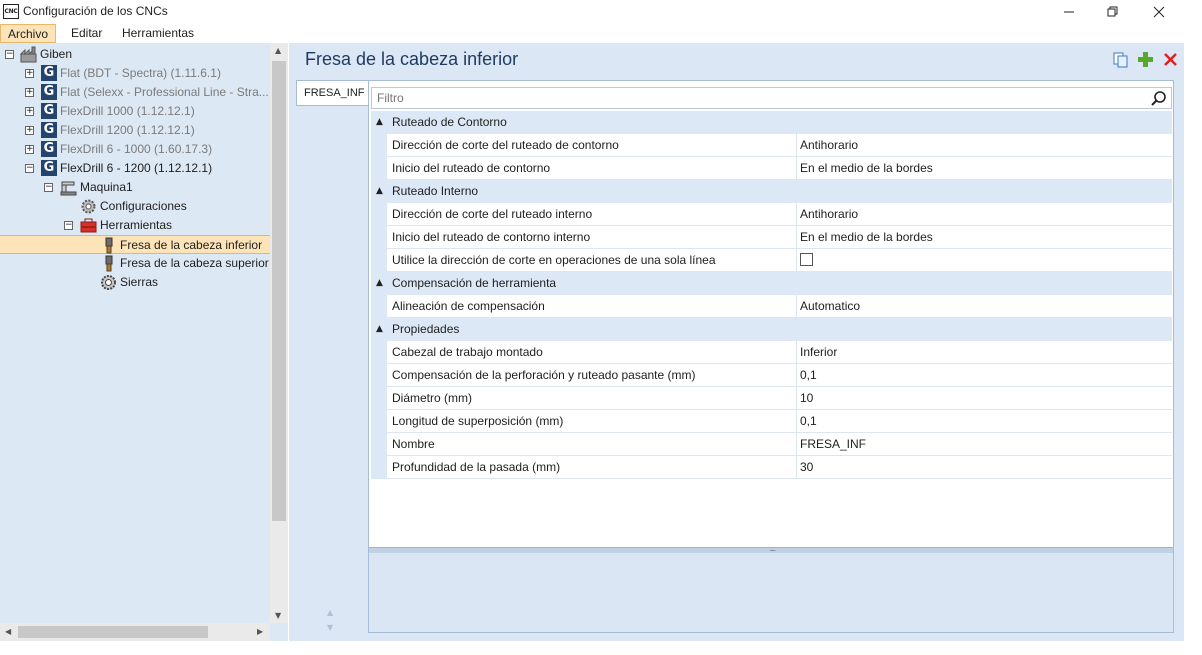 Image resolution: width=1202 pixels, height=655 pixels. What do you see at coordinates (158, 33) in the screenshot?
I see `menu-herramientas: Herramientas` at bounding box center [158, 33].